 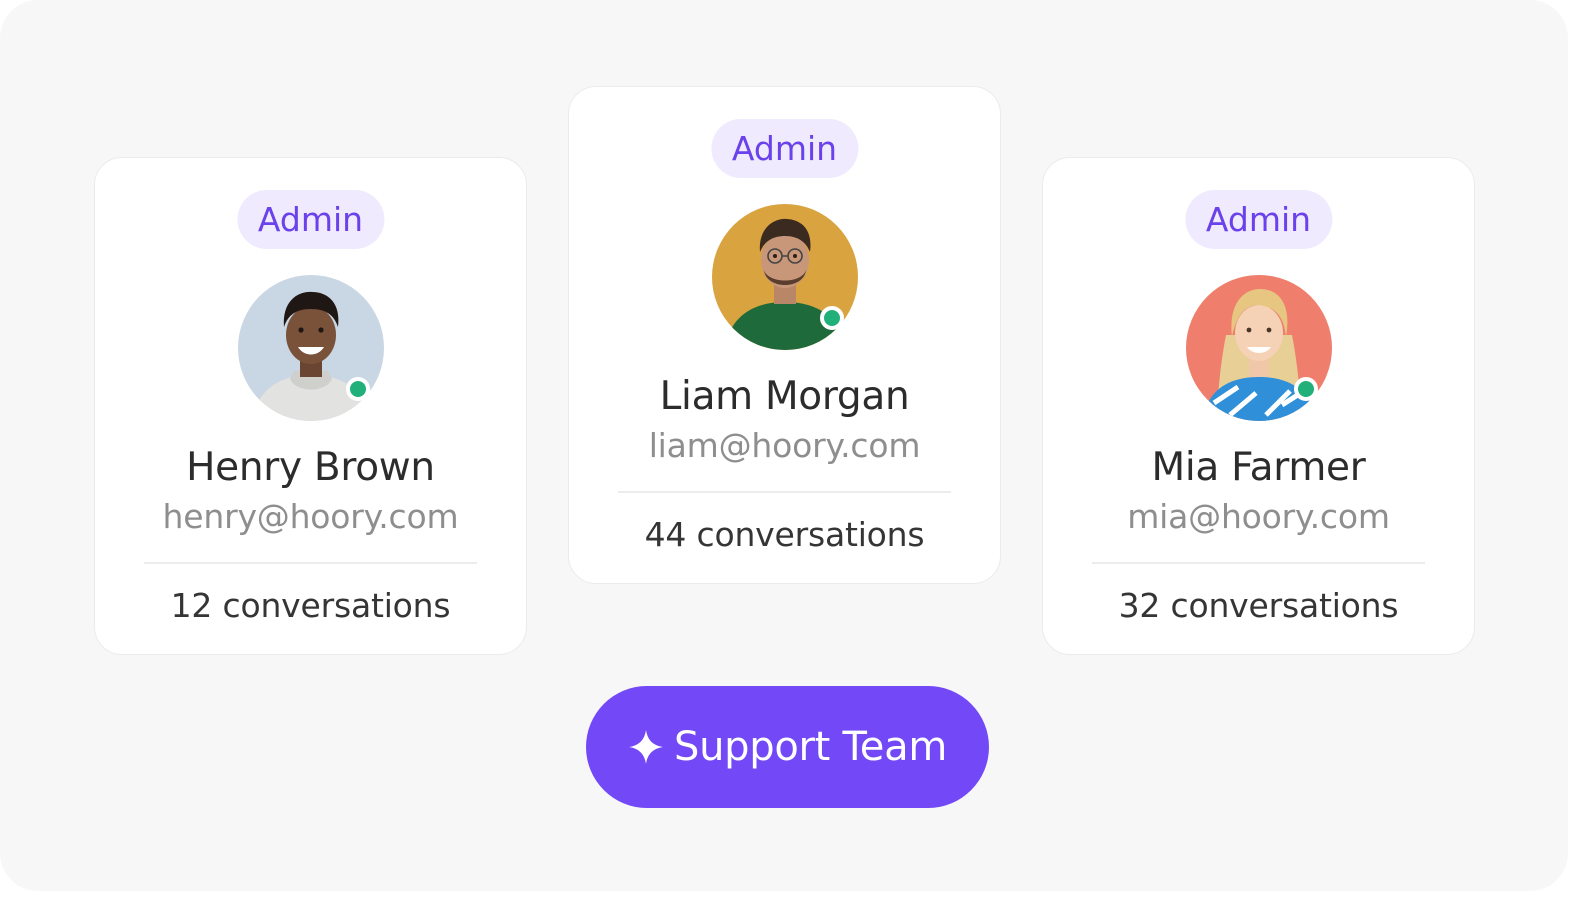 What do you see at coordinates (310, 467) in the screenshot?
I see `member-name: Henry Brown` at bounding box center [310, 467].